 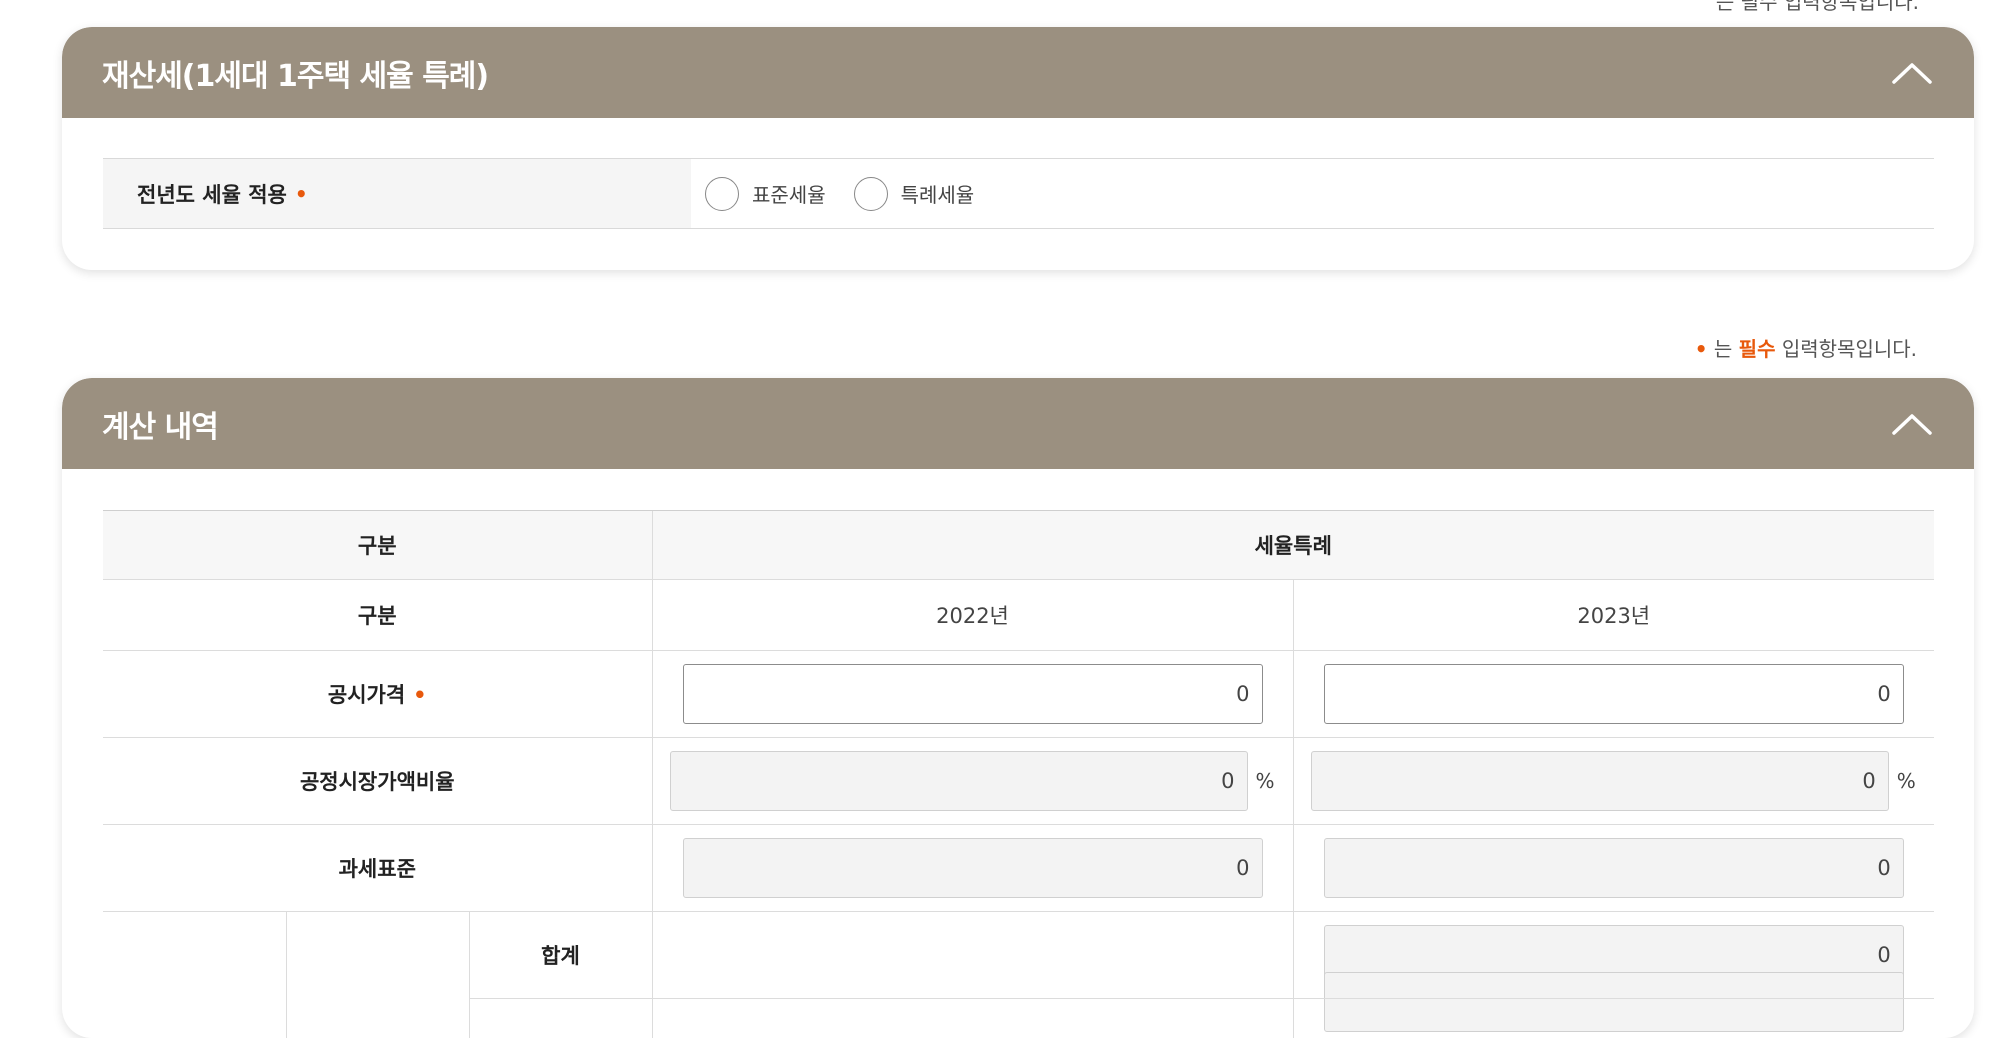 I want to click on next-2023-field, so click(x=1614, y=1002).